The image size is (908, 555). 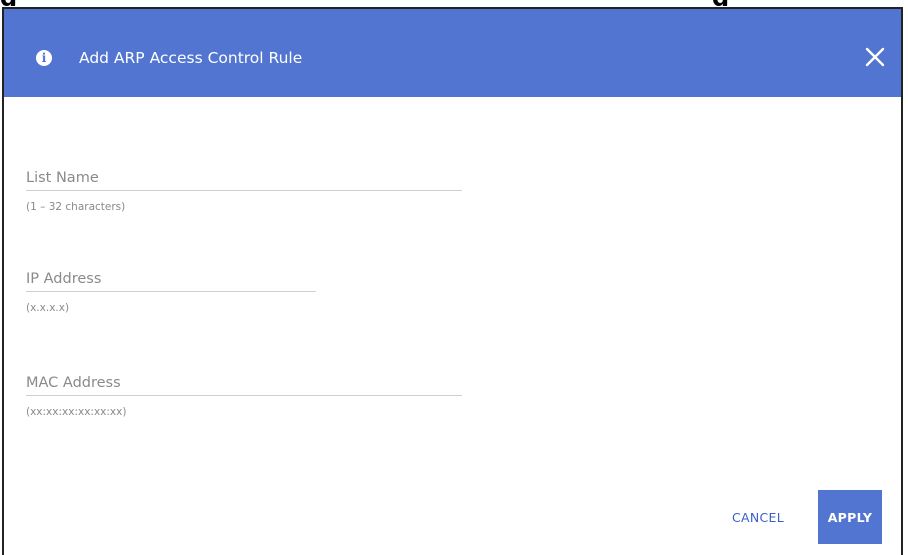 What do you see at coordinates (758, 517) in the screenshot?
I see `cancel-button: CANCEL` at bounding box center [758, 517].